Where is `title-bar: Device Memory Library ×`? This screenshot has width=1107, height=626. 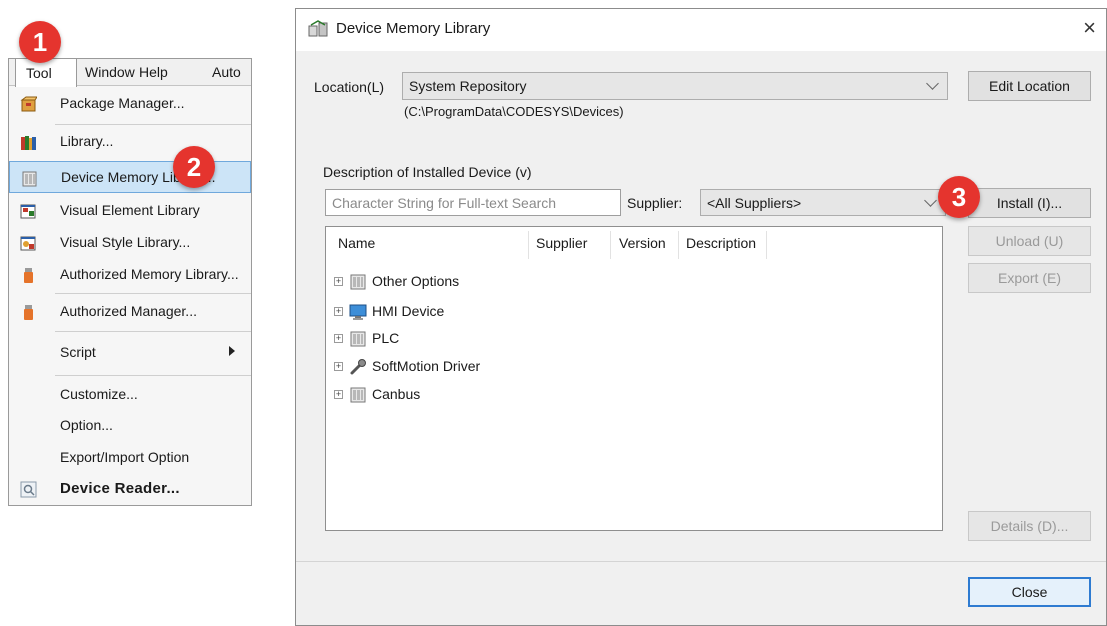
title-bar: Device Memory Library × is located at coordinates (701, 30).